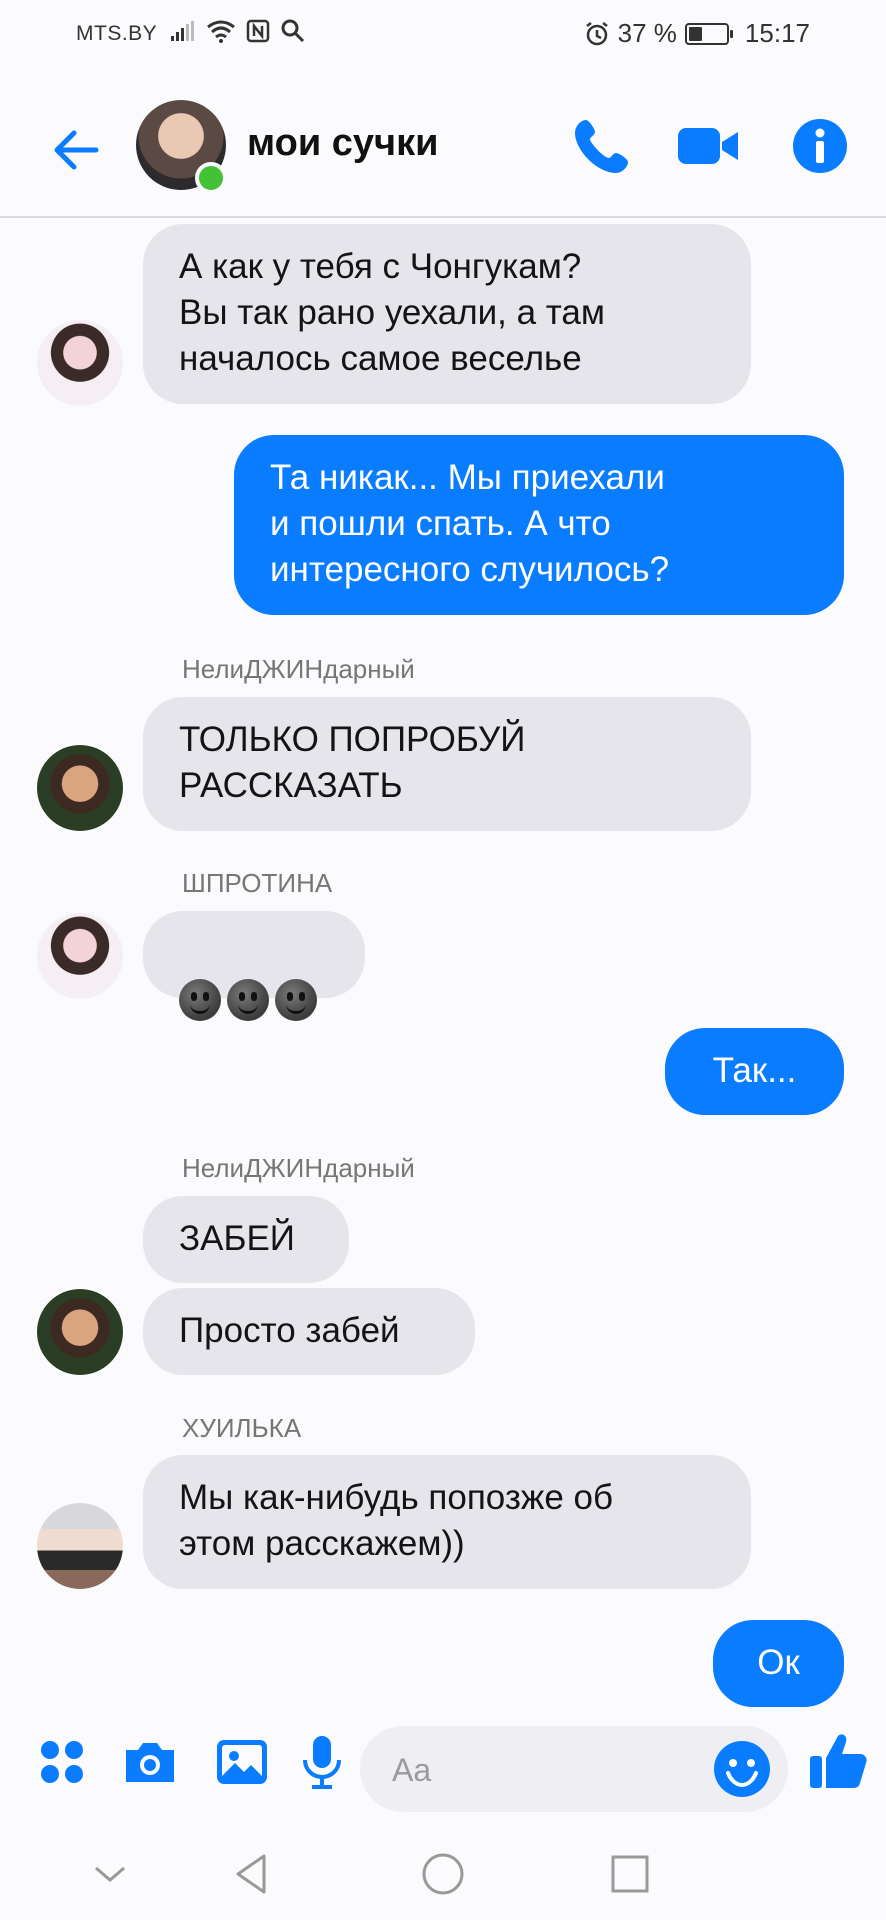 The height and width of the screenshot is (1920, 886). I want to click on incoming-message: Просто забей, so click(309, 1331).